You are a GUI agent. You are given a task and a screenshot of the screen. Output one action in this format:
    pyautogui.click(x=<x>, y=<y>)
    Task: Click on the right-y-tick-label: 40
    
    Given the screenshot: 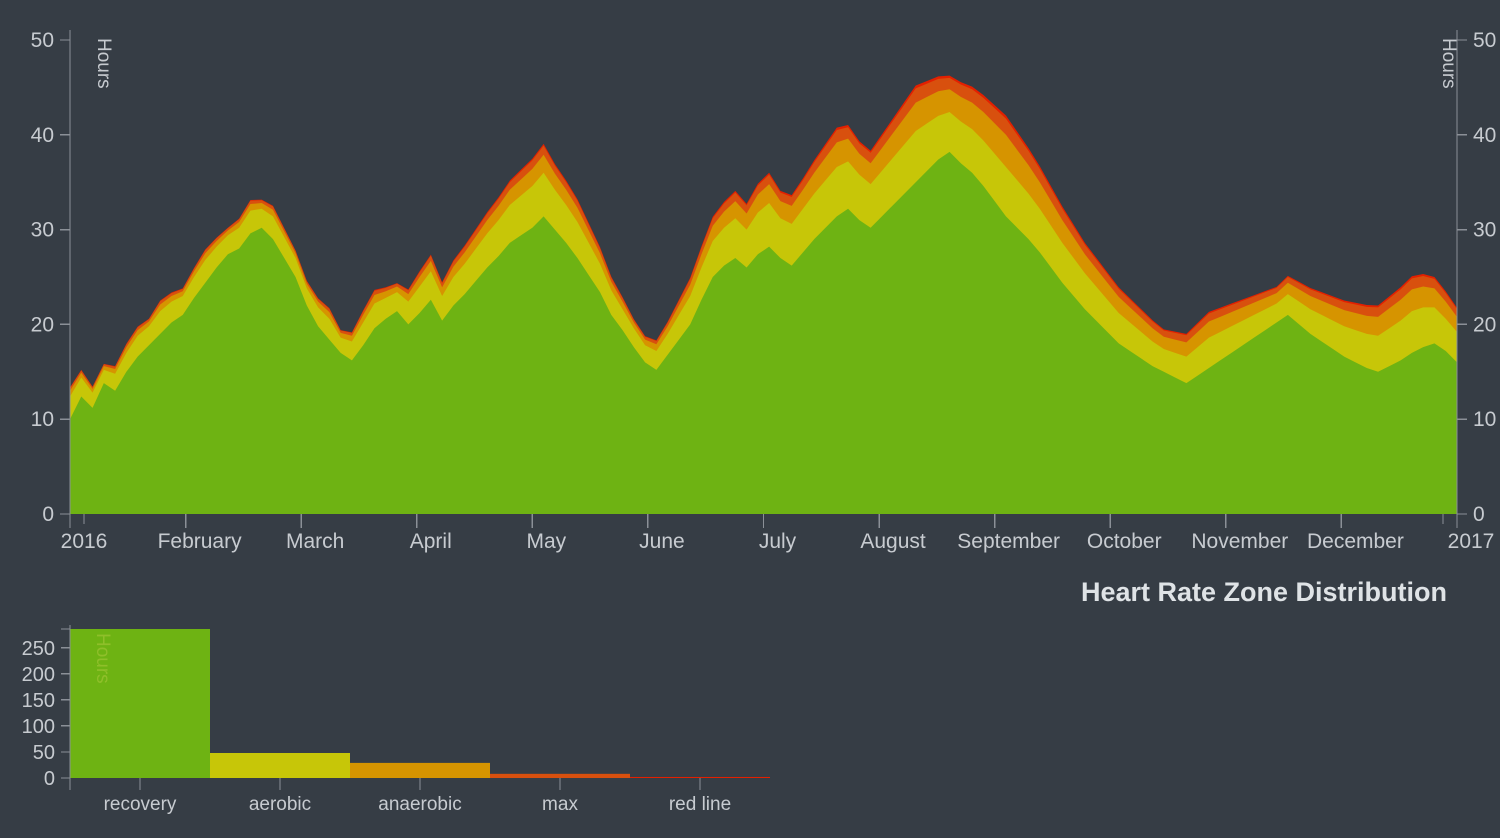 What is the action you would take?
    pyautogui.click(x=1484, y=135)
    